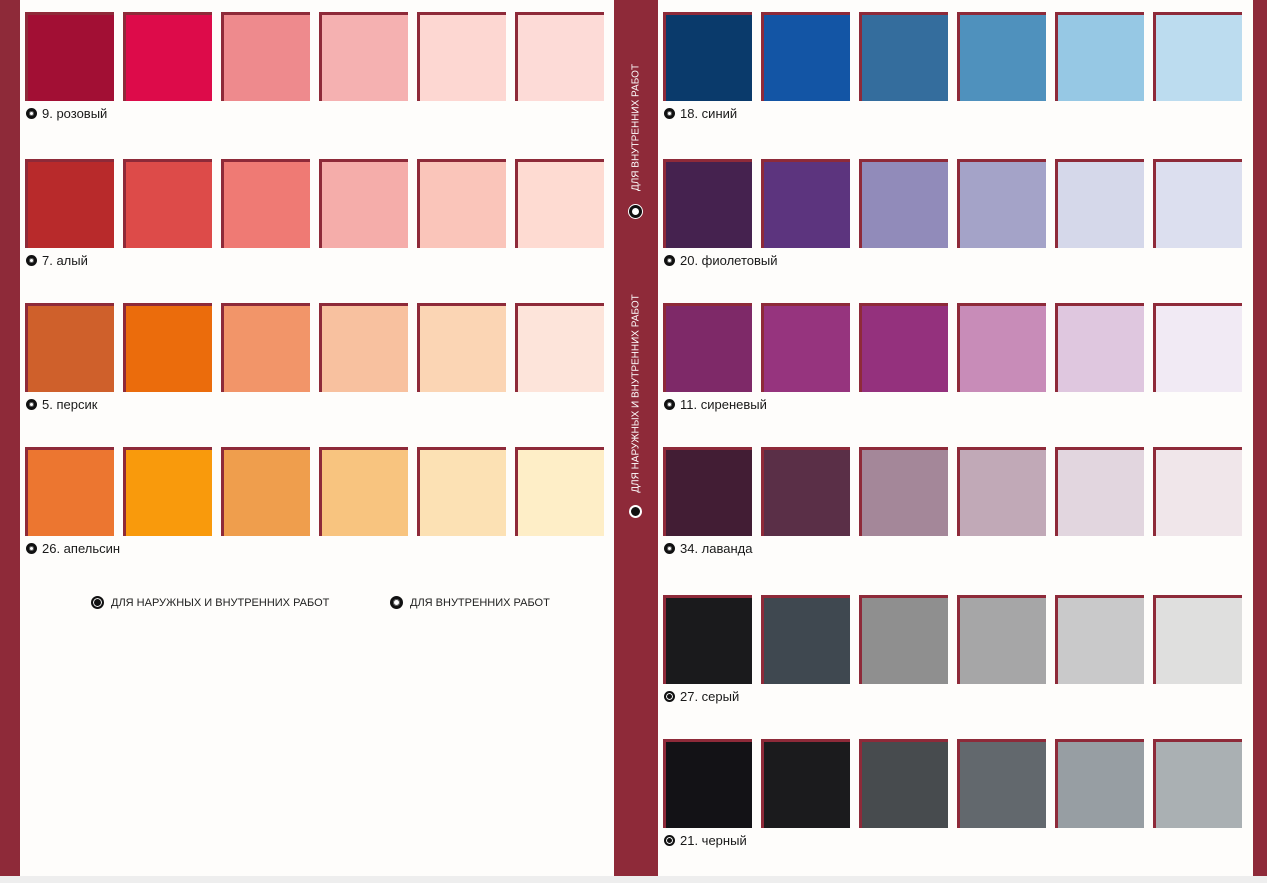  Describe the element at coordinates (480, 602) in the screenshot. I see `legend-interior-label: ДЛЯ ВНУТРЕННИХ РАБОТ` at that location.